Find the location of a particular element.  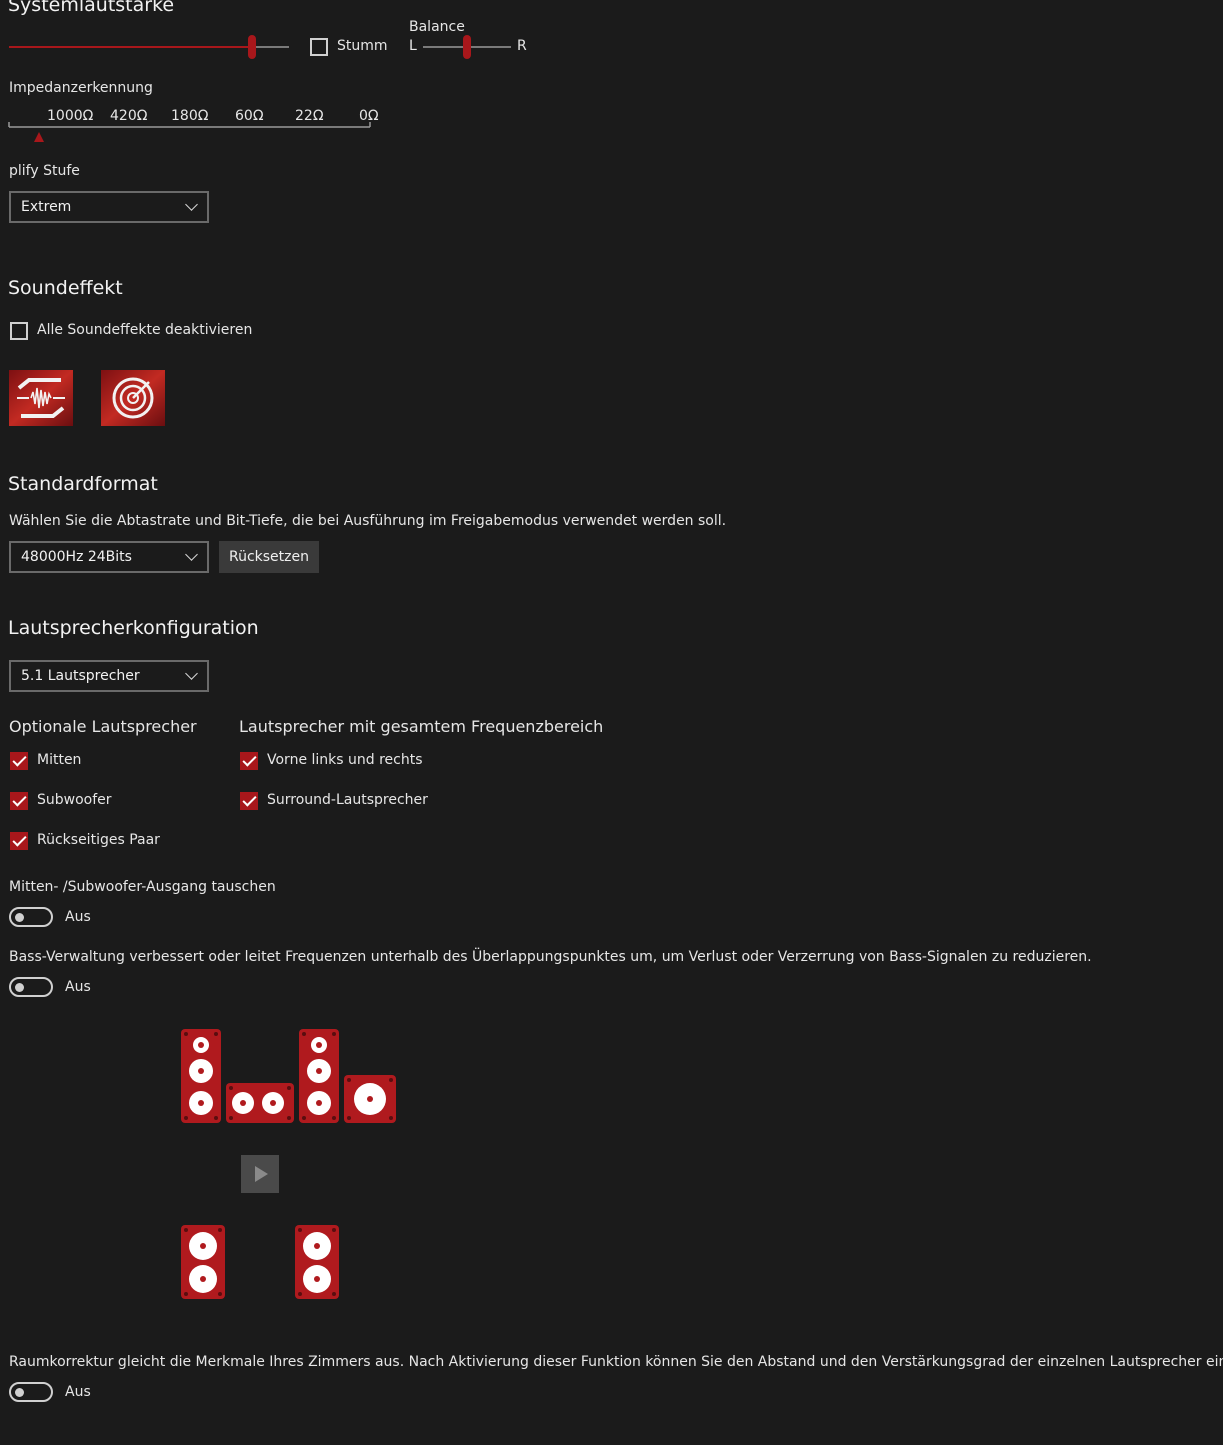

optional-speakers-title: Optionale Lautsprecher is located at coordinates (103, 726).